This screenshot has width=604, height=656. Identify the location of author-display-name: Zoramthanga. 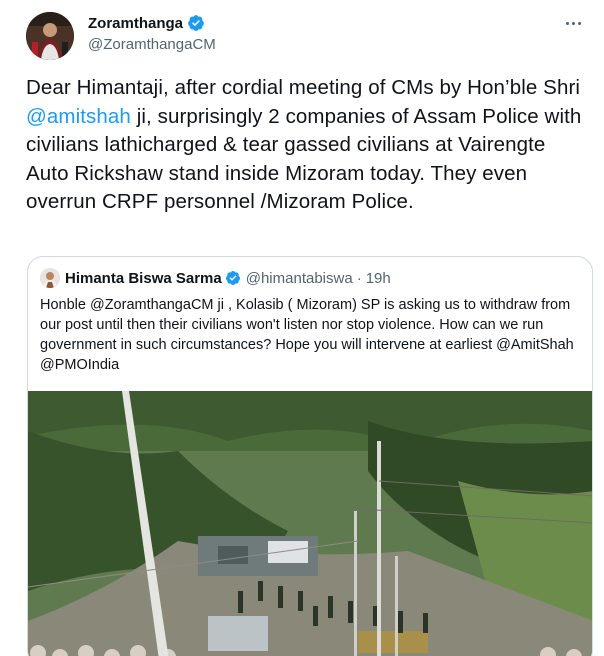
(135, 23).